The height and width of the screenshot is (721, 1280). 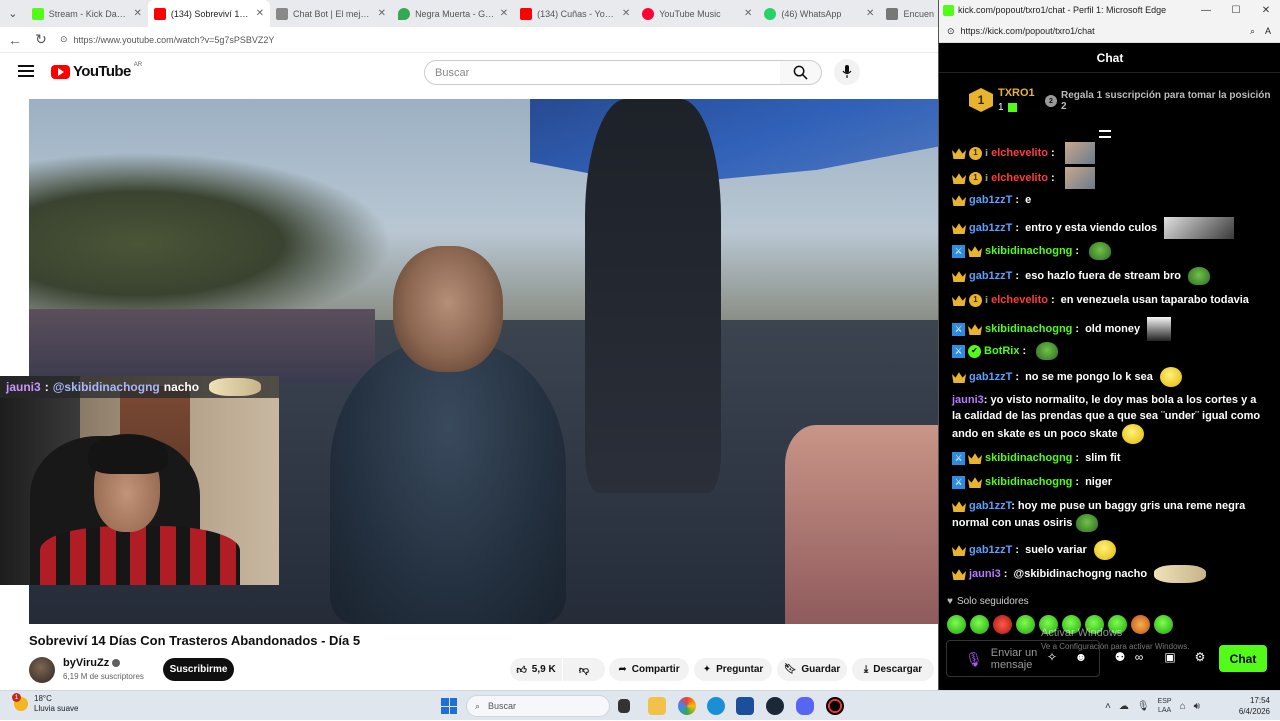 I want to click on subscribe-button: Suscribirme, so click(x=198, y=669).